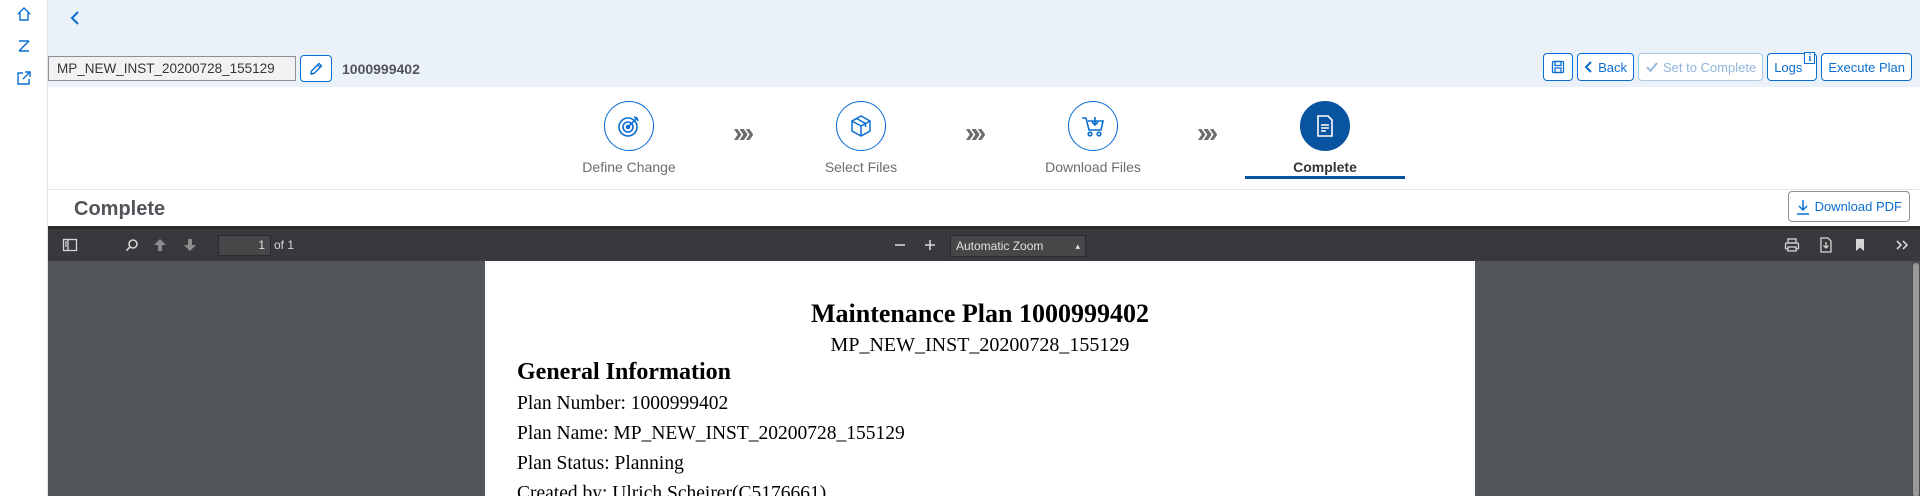 The width and height of the screenshot is (1920, 496). Describe the element at coordinates (24, 248) in the screenshot. I see `left-nav-bar` at that location.